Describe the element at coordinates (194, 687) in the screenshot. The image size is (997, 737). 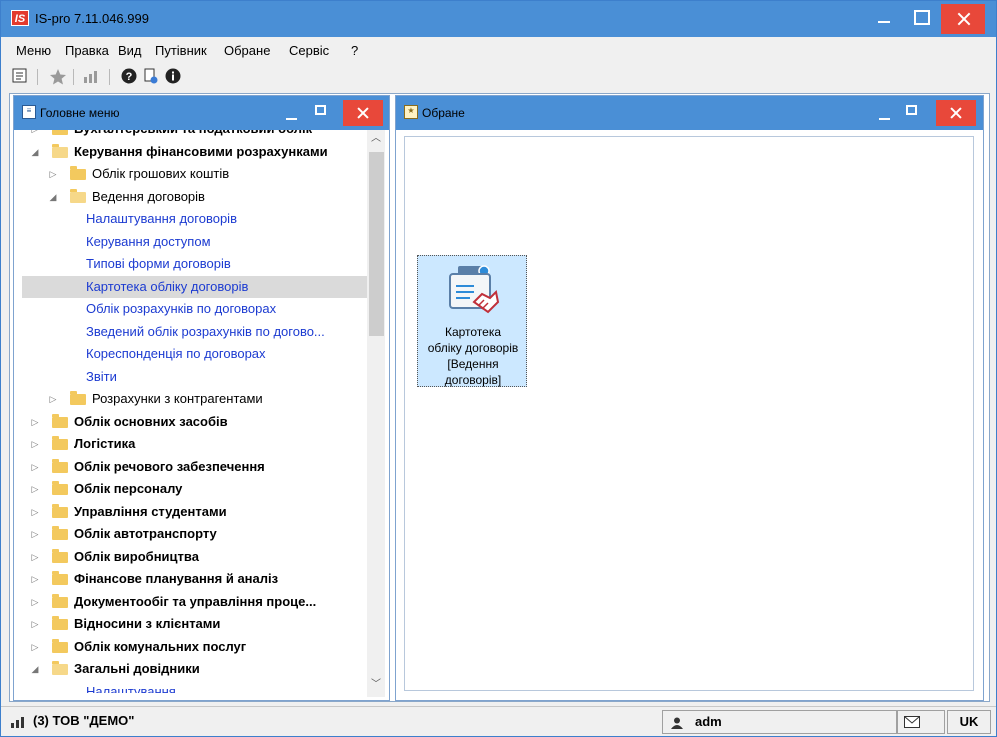
I see `tree-leaf-item: Налаштування` at that location.